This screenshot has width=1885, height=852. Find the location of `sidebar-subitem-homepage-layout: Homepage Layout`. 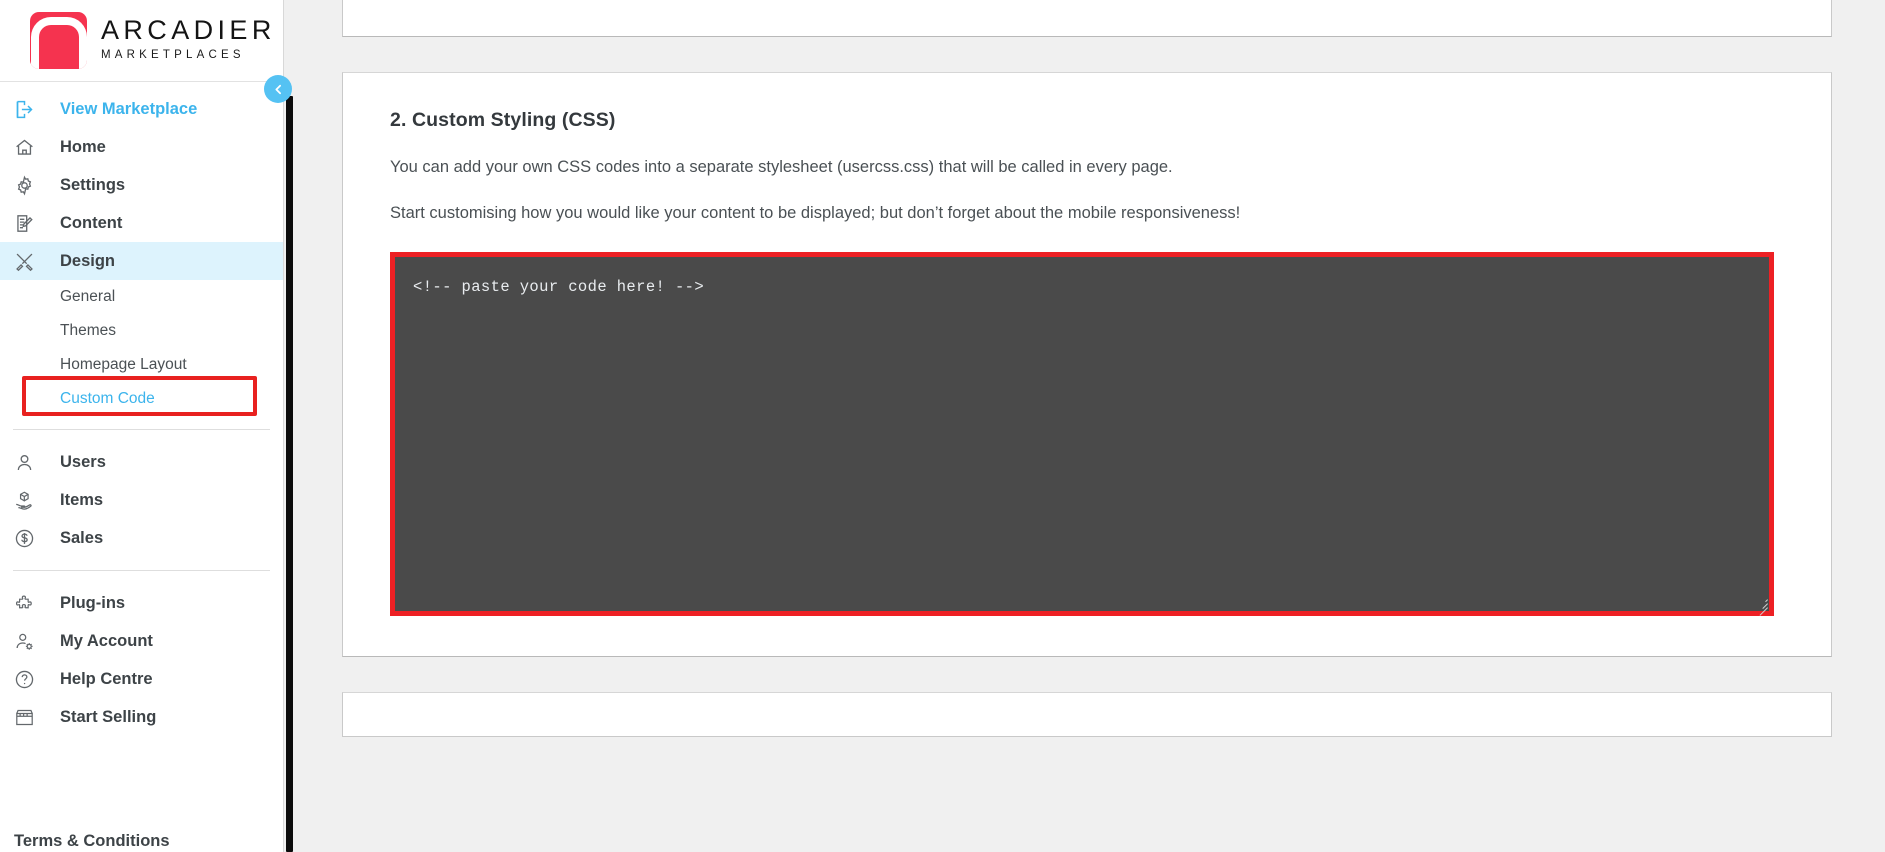

sidebar-subitem-homepage-layout: Homepage Layout is located at coordinates (141, 365).